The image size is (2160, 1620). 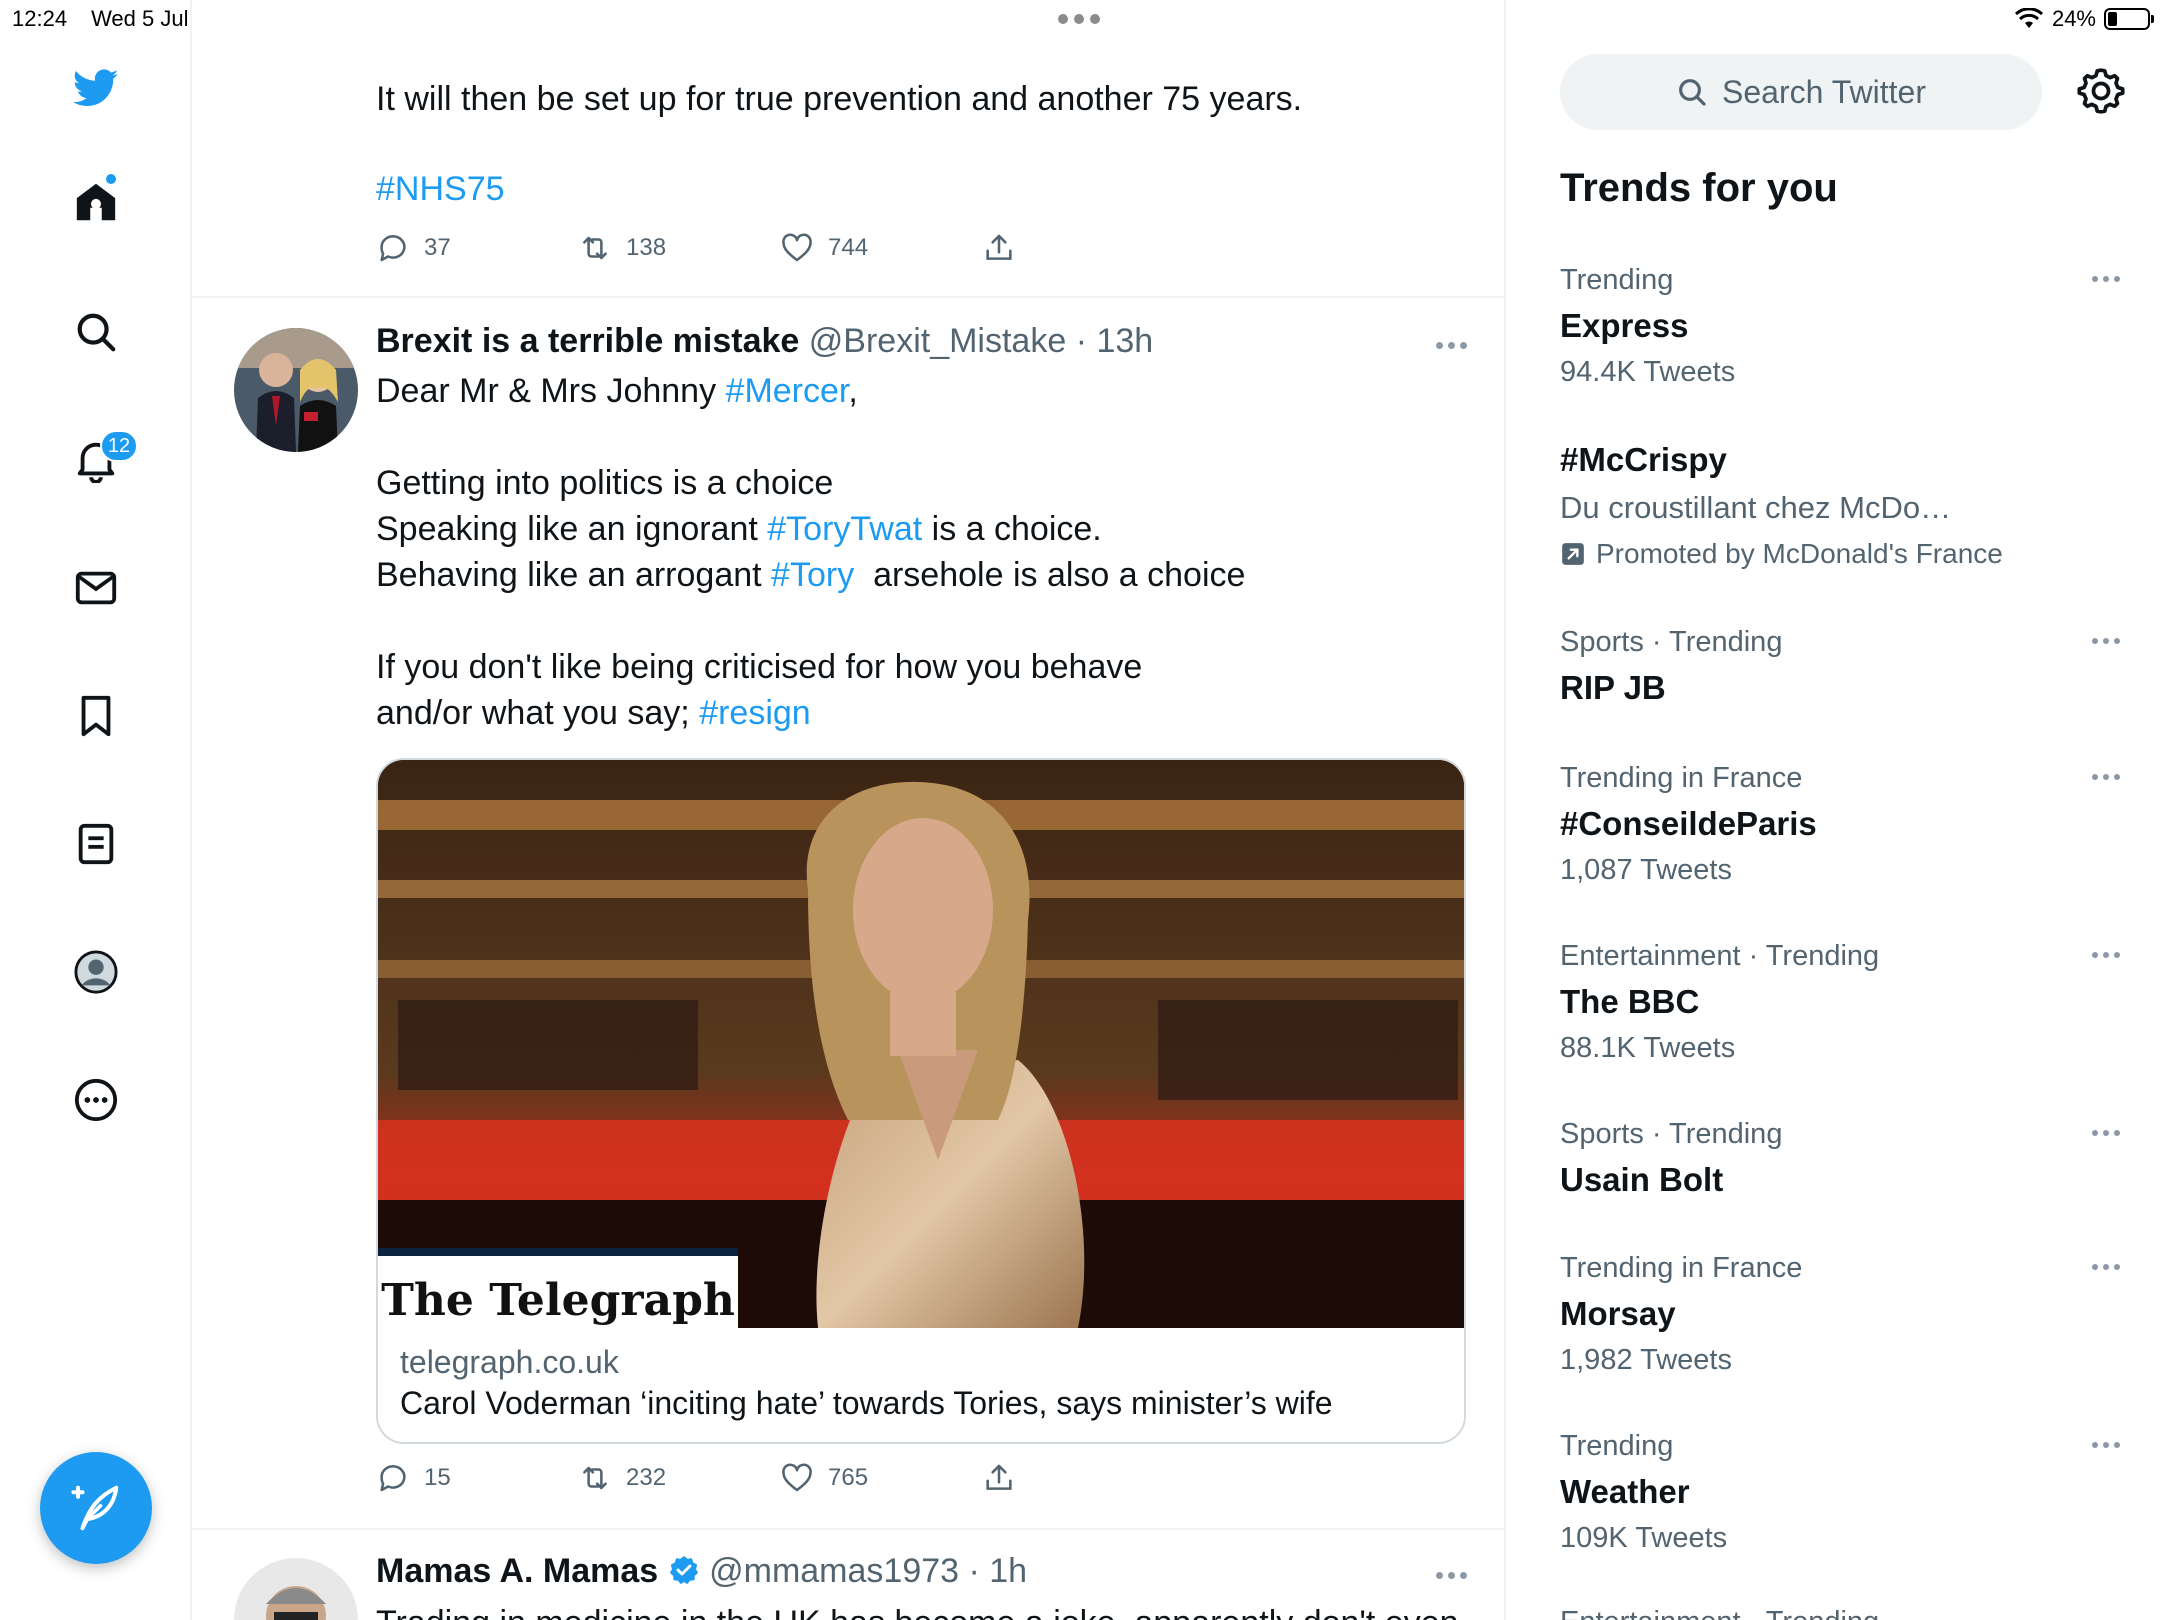 I want to click on retweet-button: 232, so click(x=679, y=1478).